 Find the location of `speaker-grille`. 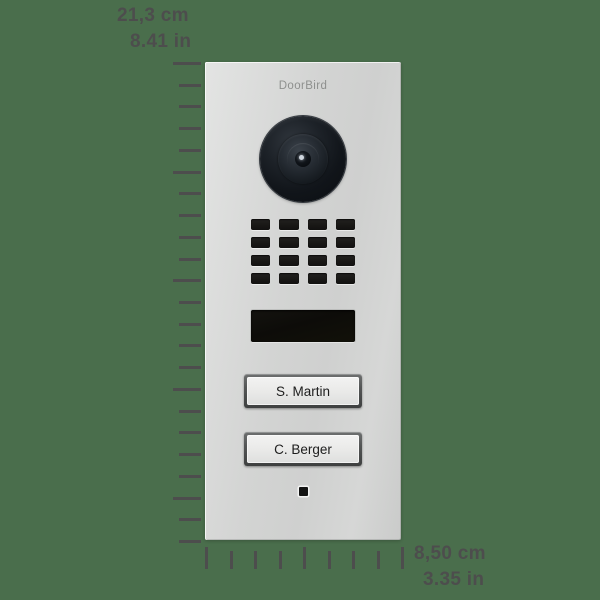

speaker-grille is located at coordinates (303, 251).